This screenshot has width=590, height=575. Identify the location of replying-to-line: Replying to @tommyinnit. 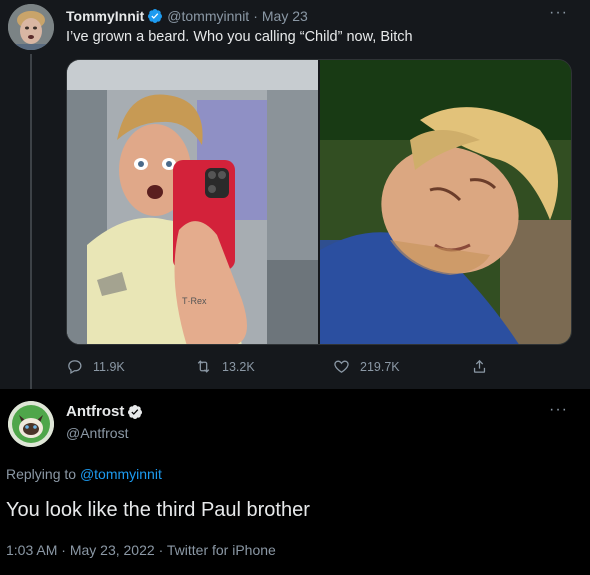
(84, 474).